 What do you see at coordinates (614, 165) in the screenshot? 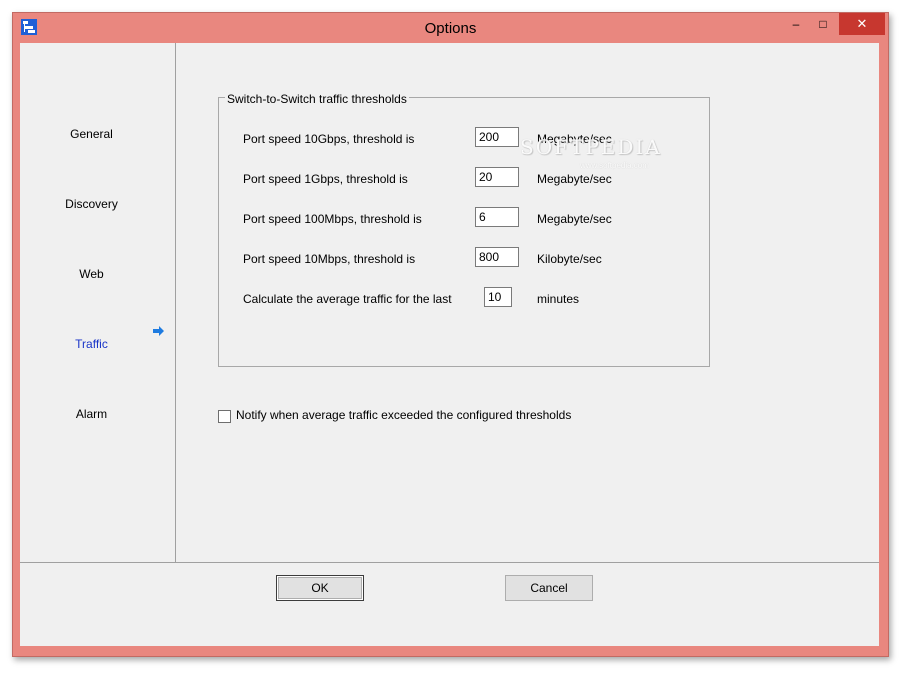
I see `watermark-url: www.softpedia.com` at bounding box center [614, 165].